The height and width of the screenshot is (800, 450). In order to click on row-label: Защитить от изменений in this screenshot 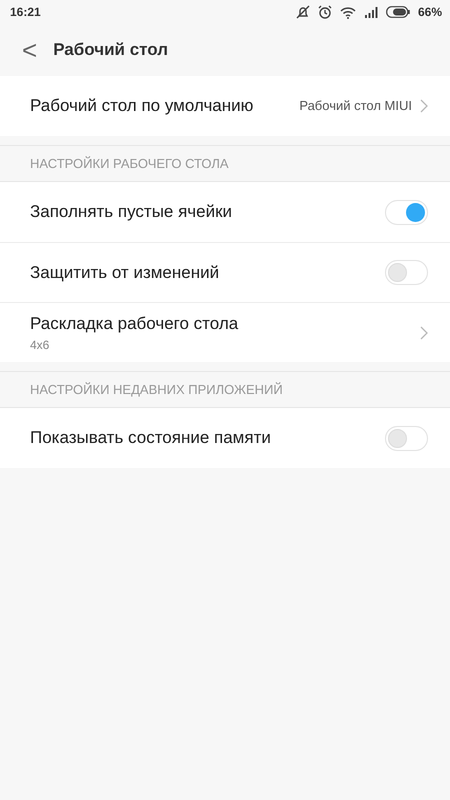, I will do `click(125, 273)`.